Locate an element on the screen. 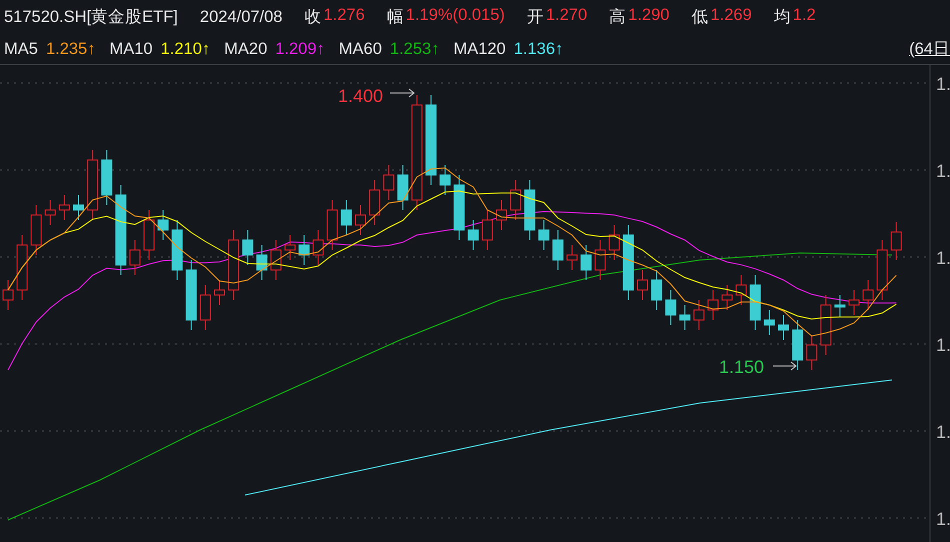 The height and width of the screenshot is (542, 950). quote-label: 收 is located at coordinates (313, 17).